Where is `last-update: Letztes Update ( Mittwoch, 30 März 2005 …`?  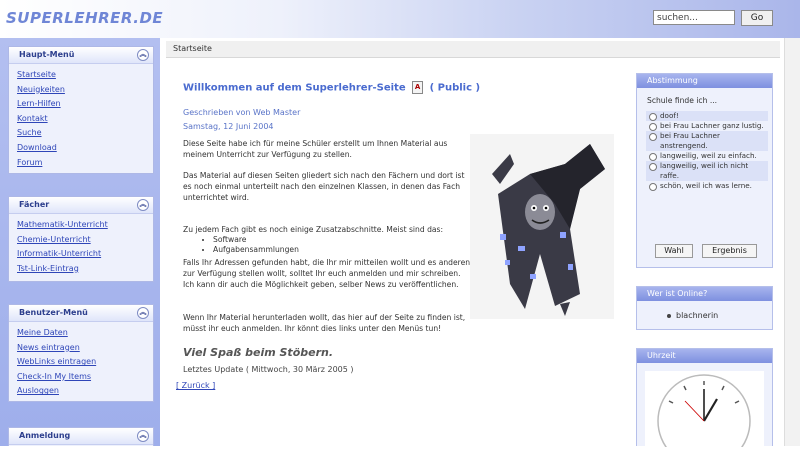
last-update: Letztes Update ( Mittwoch, 30 März 2005 … is located at coordinates (268, 369).